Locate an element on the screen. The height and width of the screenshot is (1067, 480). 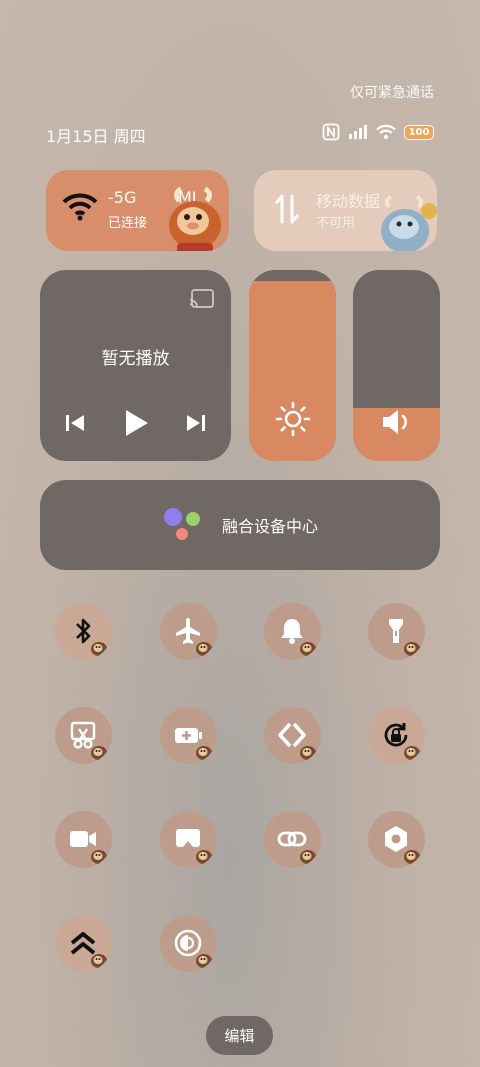
mobile-data-status: 不可用 is located at coordinates (336, 223).